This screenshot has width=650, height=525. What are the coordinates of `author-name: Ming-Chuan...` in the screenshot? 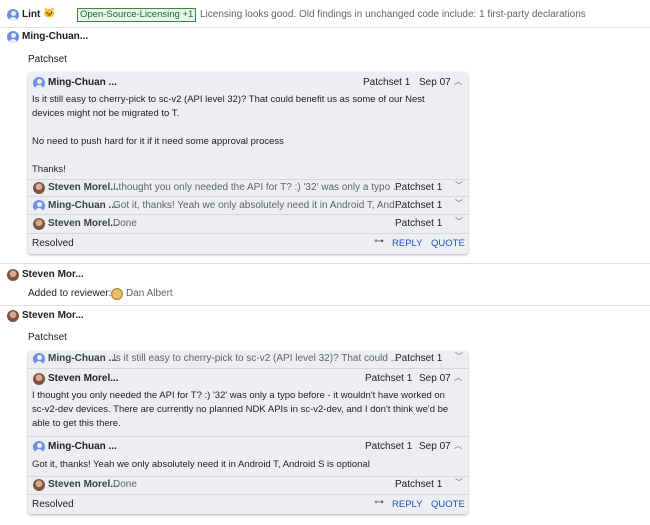 It's located at (55, 36).